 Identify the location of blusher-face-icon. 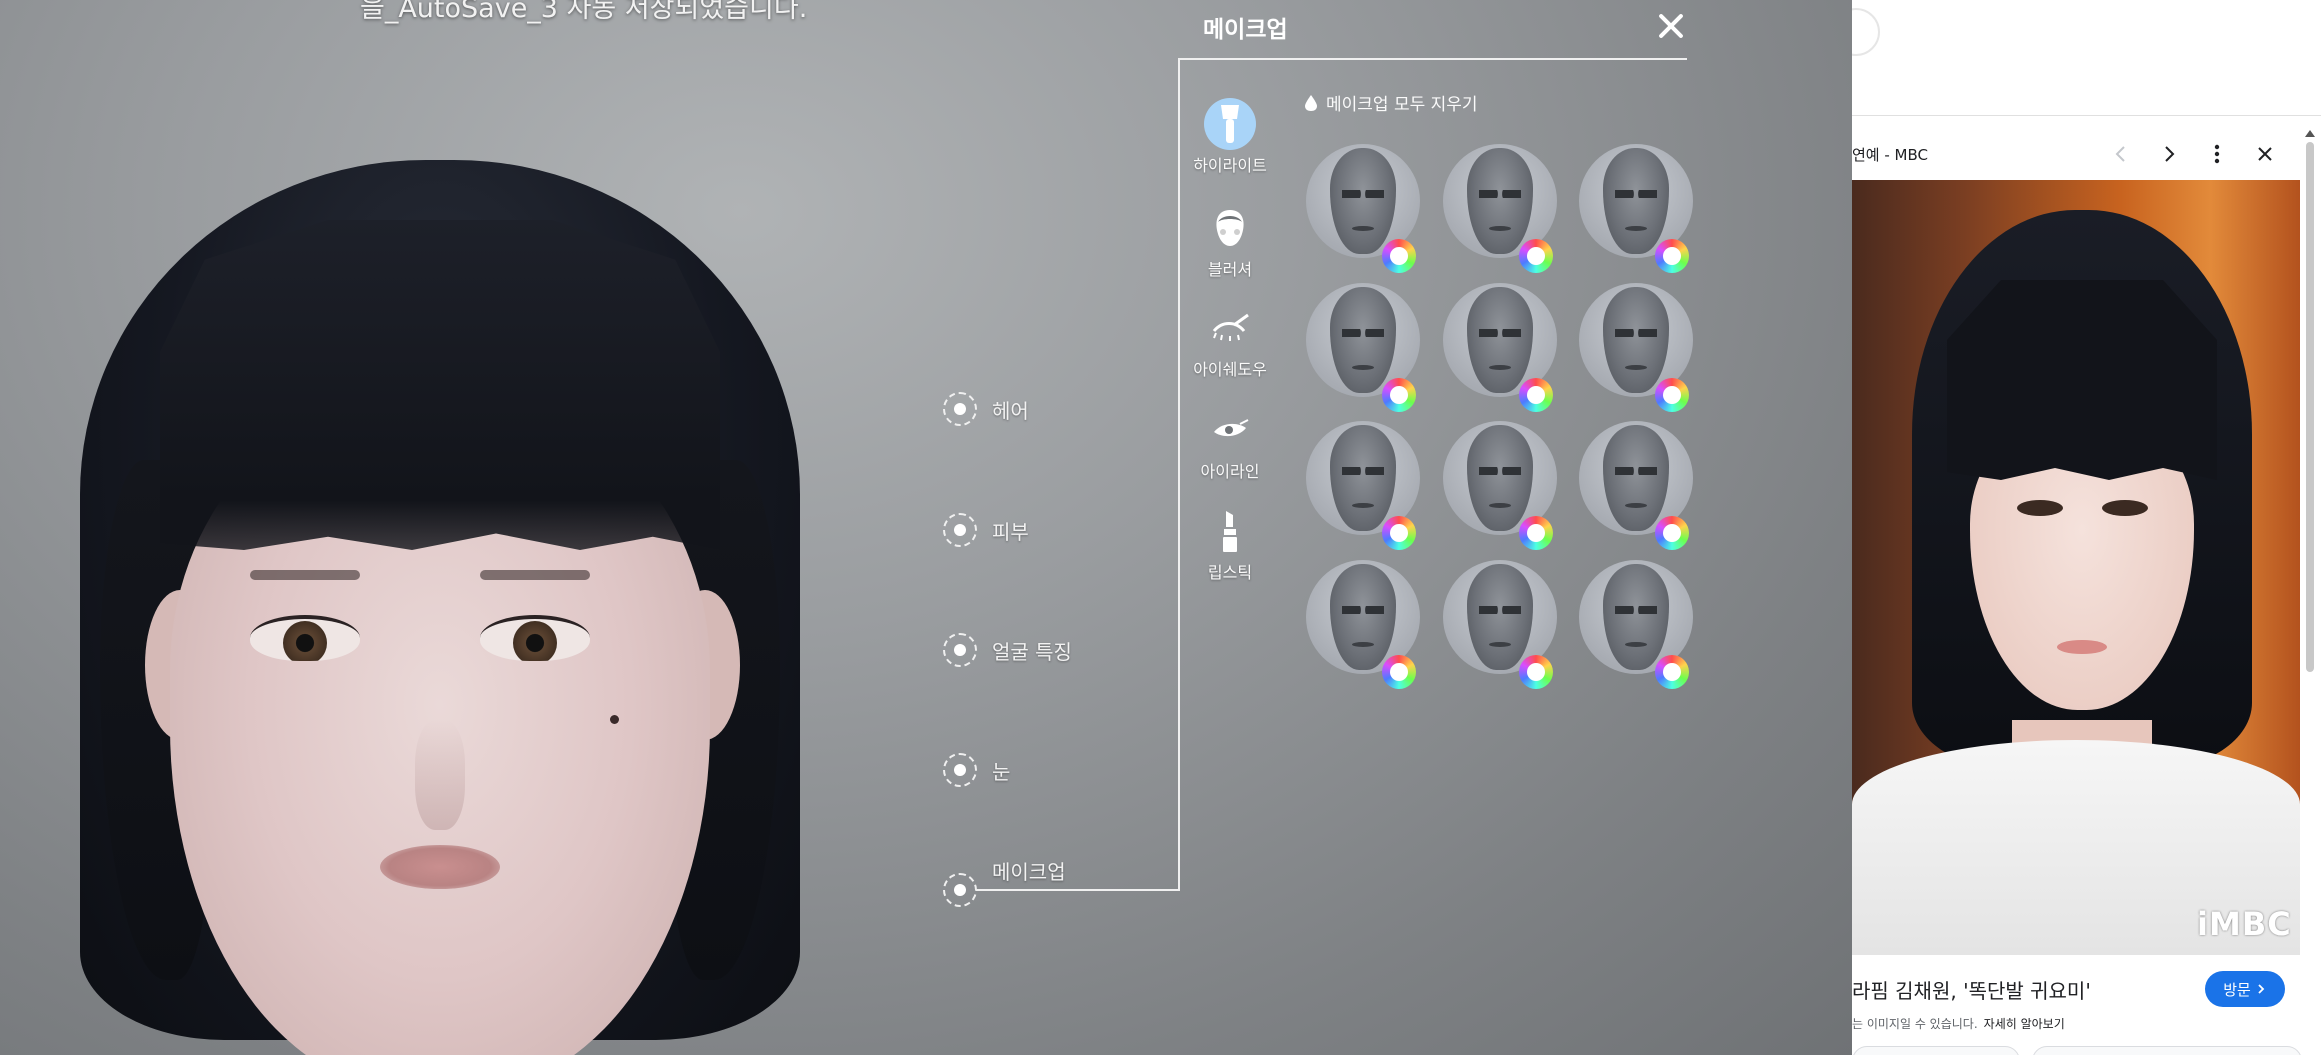
(1230, 228).